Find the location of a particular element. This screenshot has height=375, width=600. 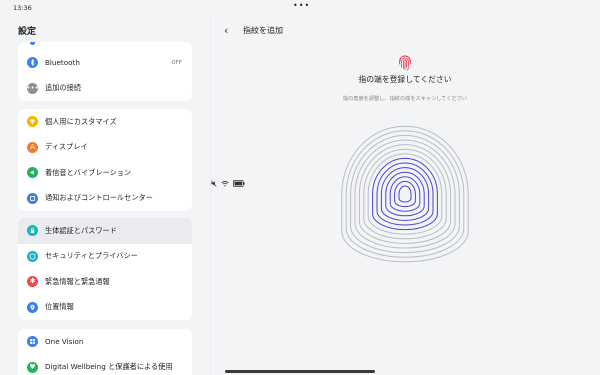

sound-icon is located at coordinates (32, 172).